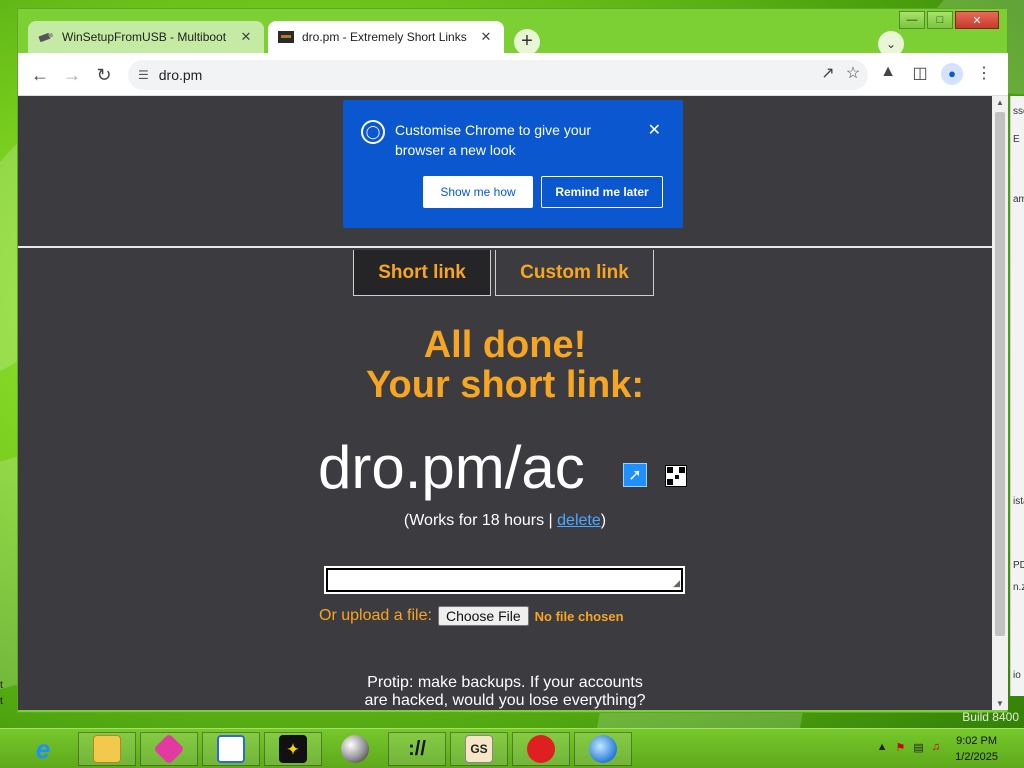 The width and height of the screenshot is (1024, 768). Describe the element at coordinates (527, 42) in the screenshot. I see `new-tab-button: +` at that location.